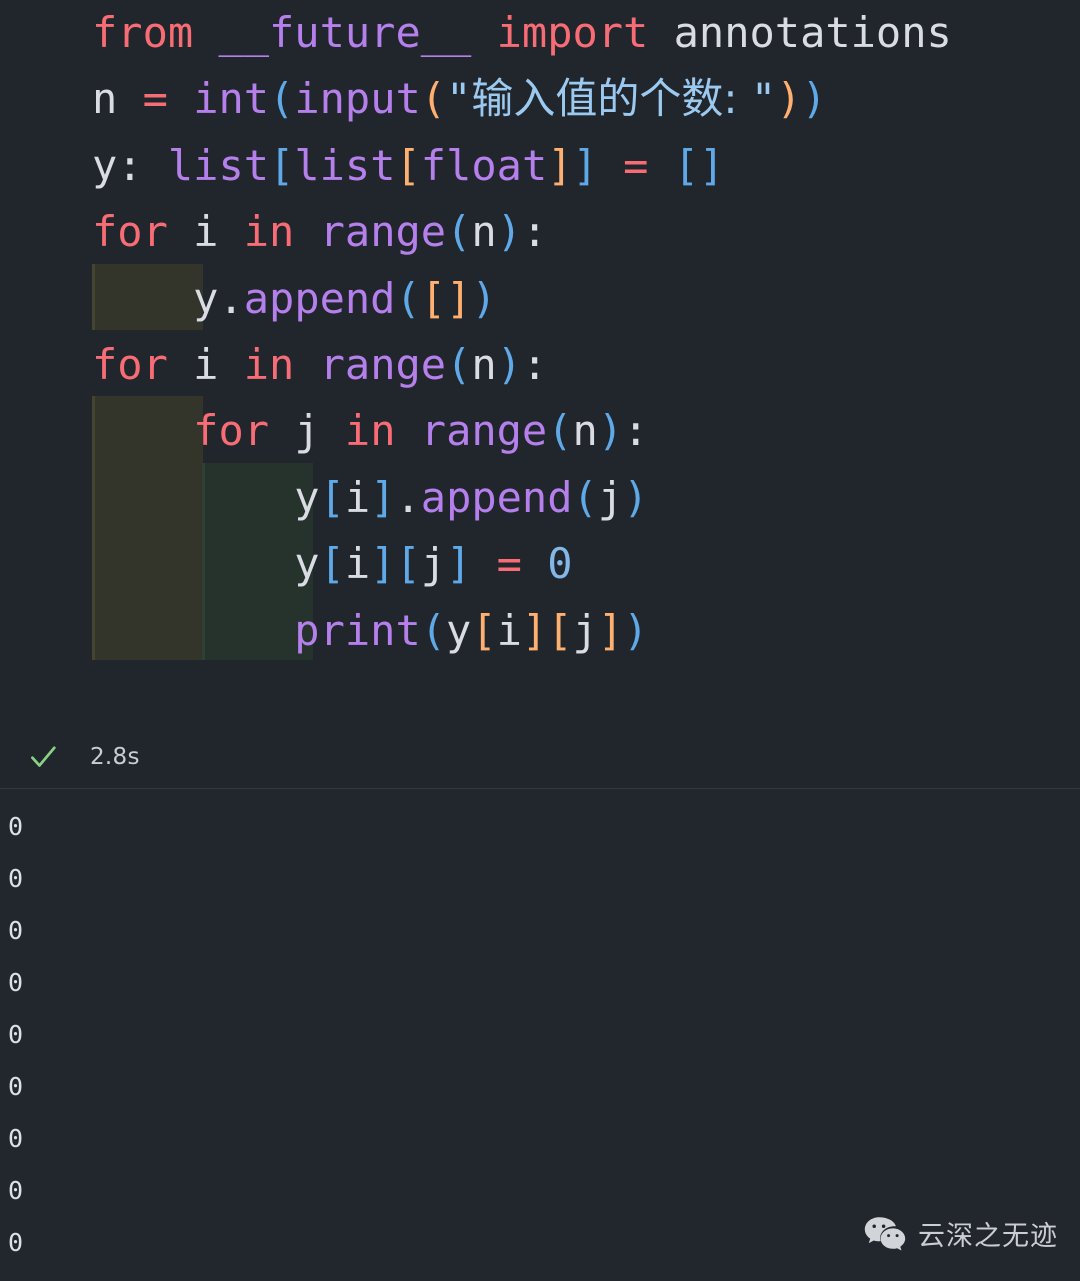 This screenshot has width=1080, height=1281. I want to click on code-token: from, so click(143, 32).